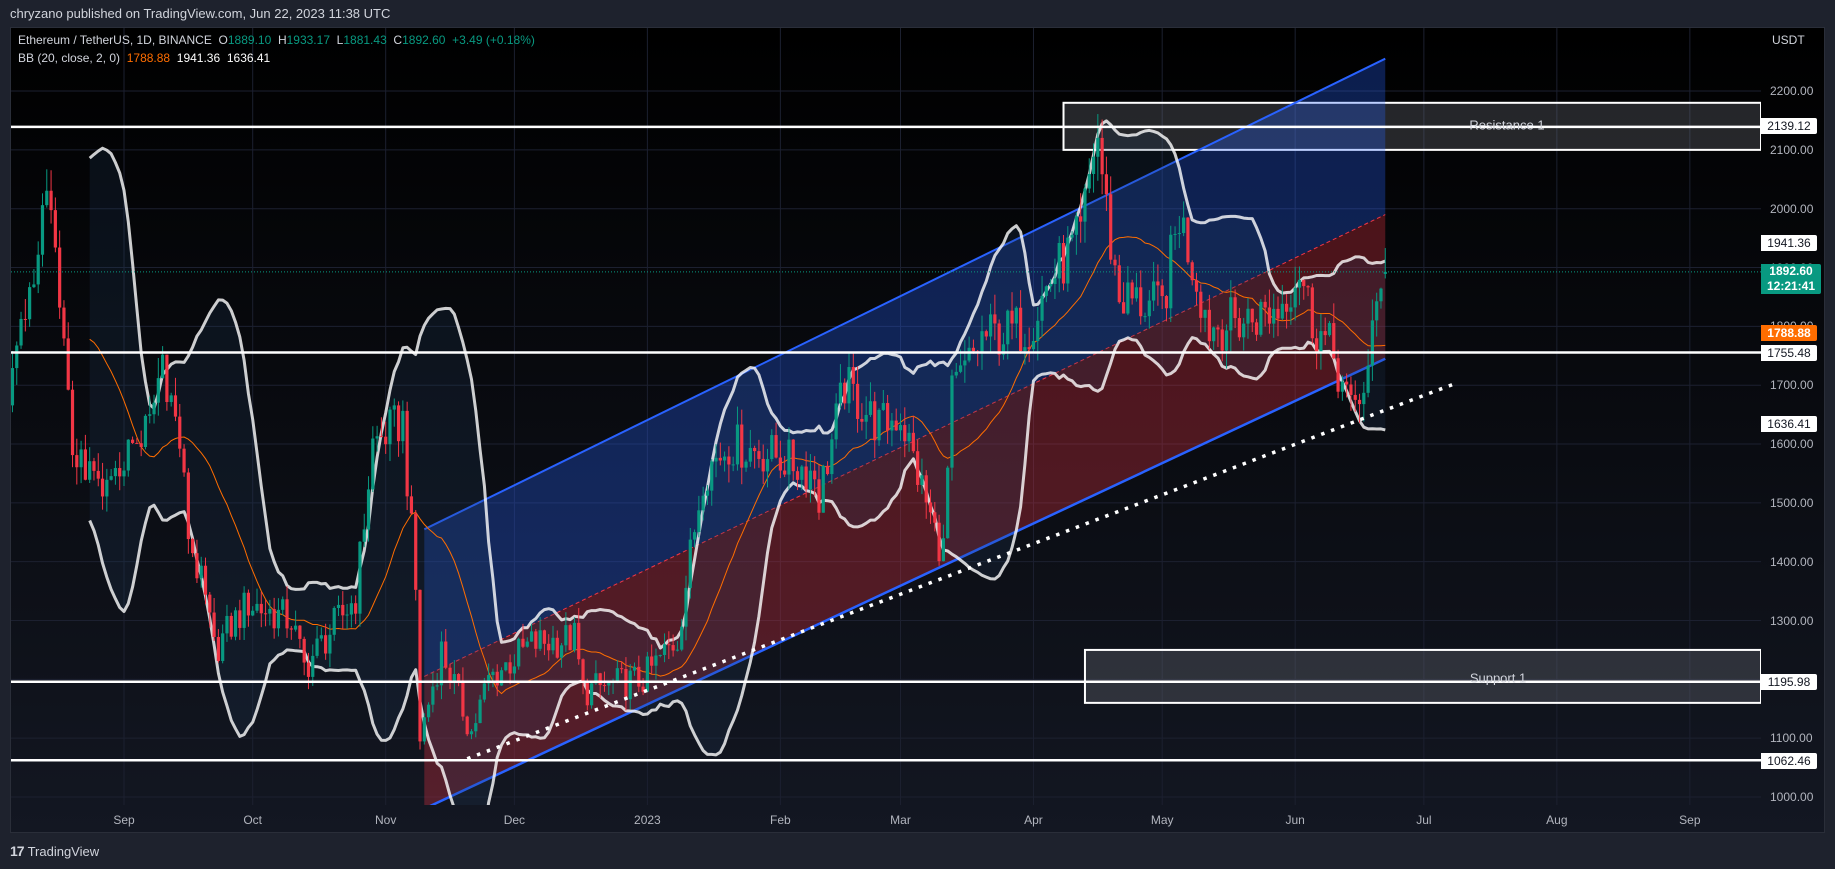 The image size is (1835, 869). Describe the element at coordinates (1789, 353) in the screenshot. I see `level-mid-price-tag: 1755.48` at that location.